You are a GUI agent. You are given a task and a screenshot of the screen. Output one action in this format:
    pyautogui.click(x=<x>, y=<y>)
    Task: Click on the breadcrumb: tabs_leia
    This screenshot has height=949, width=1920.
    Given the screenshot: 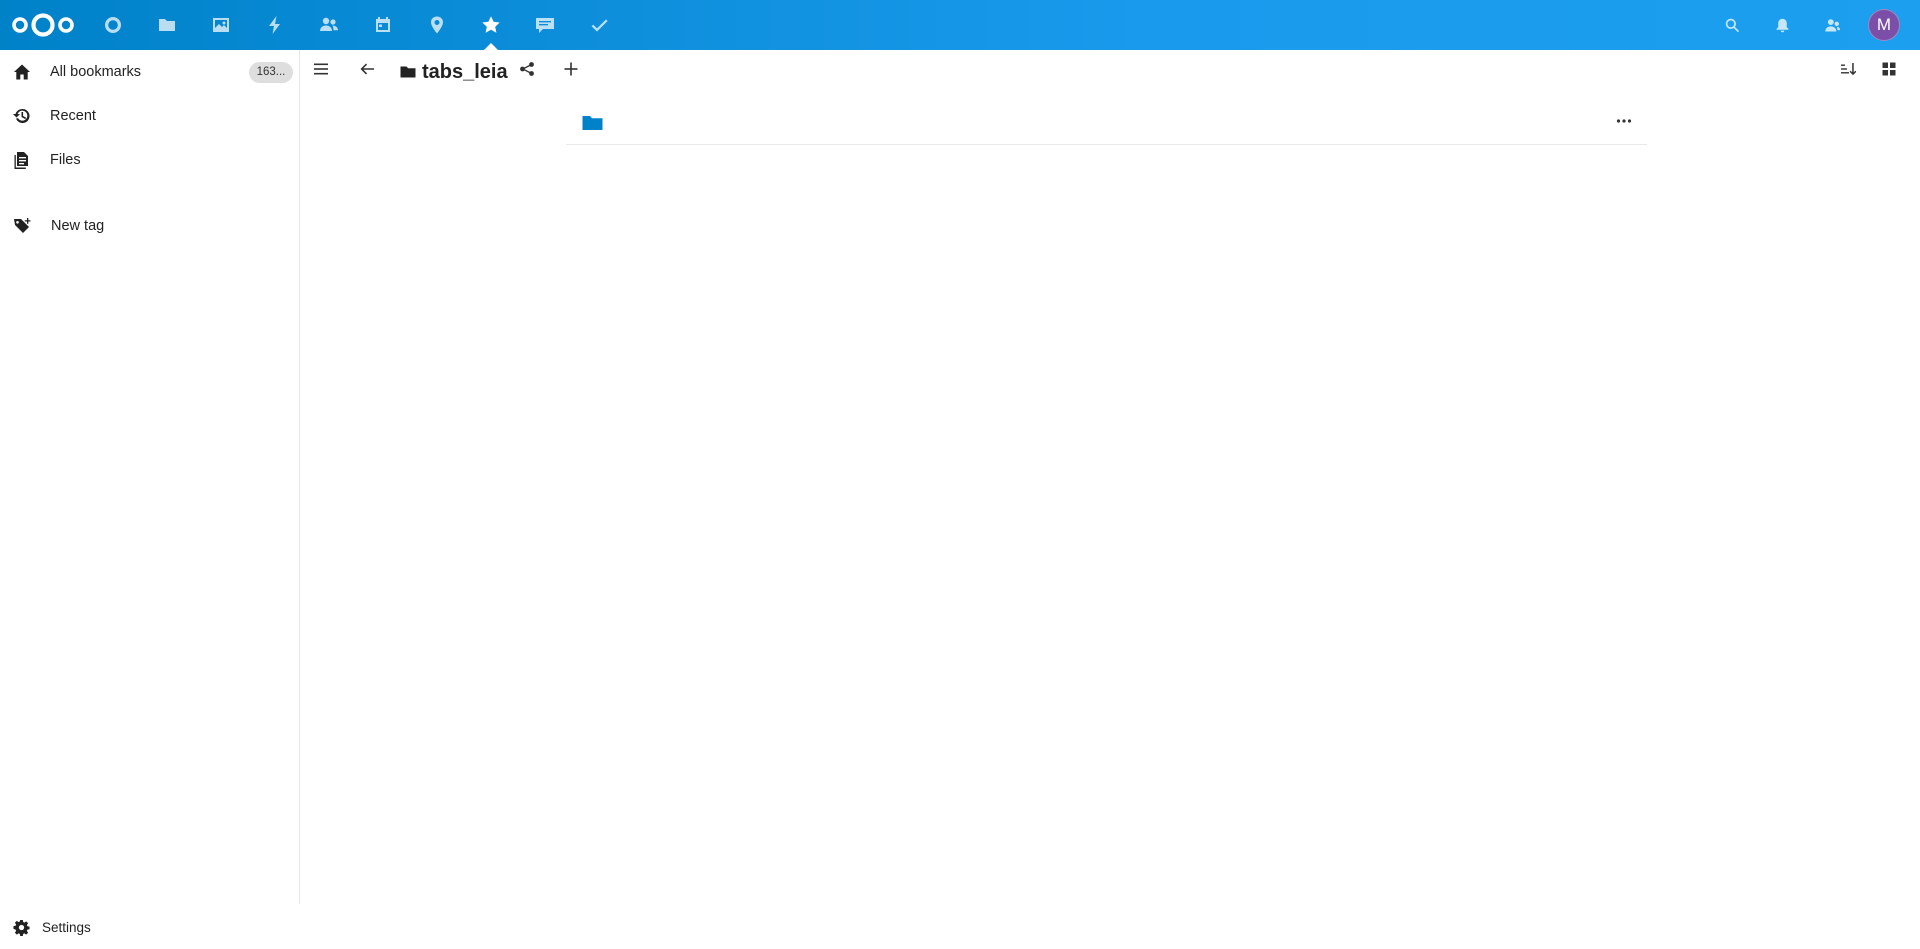 What is the action you would take?
    pyautogui.click(x=454, y=72)
    